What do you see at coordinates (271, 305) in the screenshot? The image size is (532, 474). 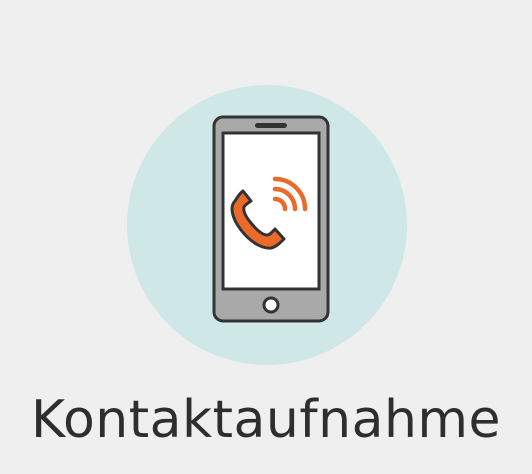 I see `home-button` at bounding box center [271, 305].